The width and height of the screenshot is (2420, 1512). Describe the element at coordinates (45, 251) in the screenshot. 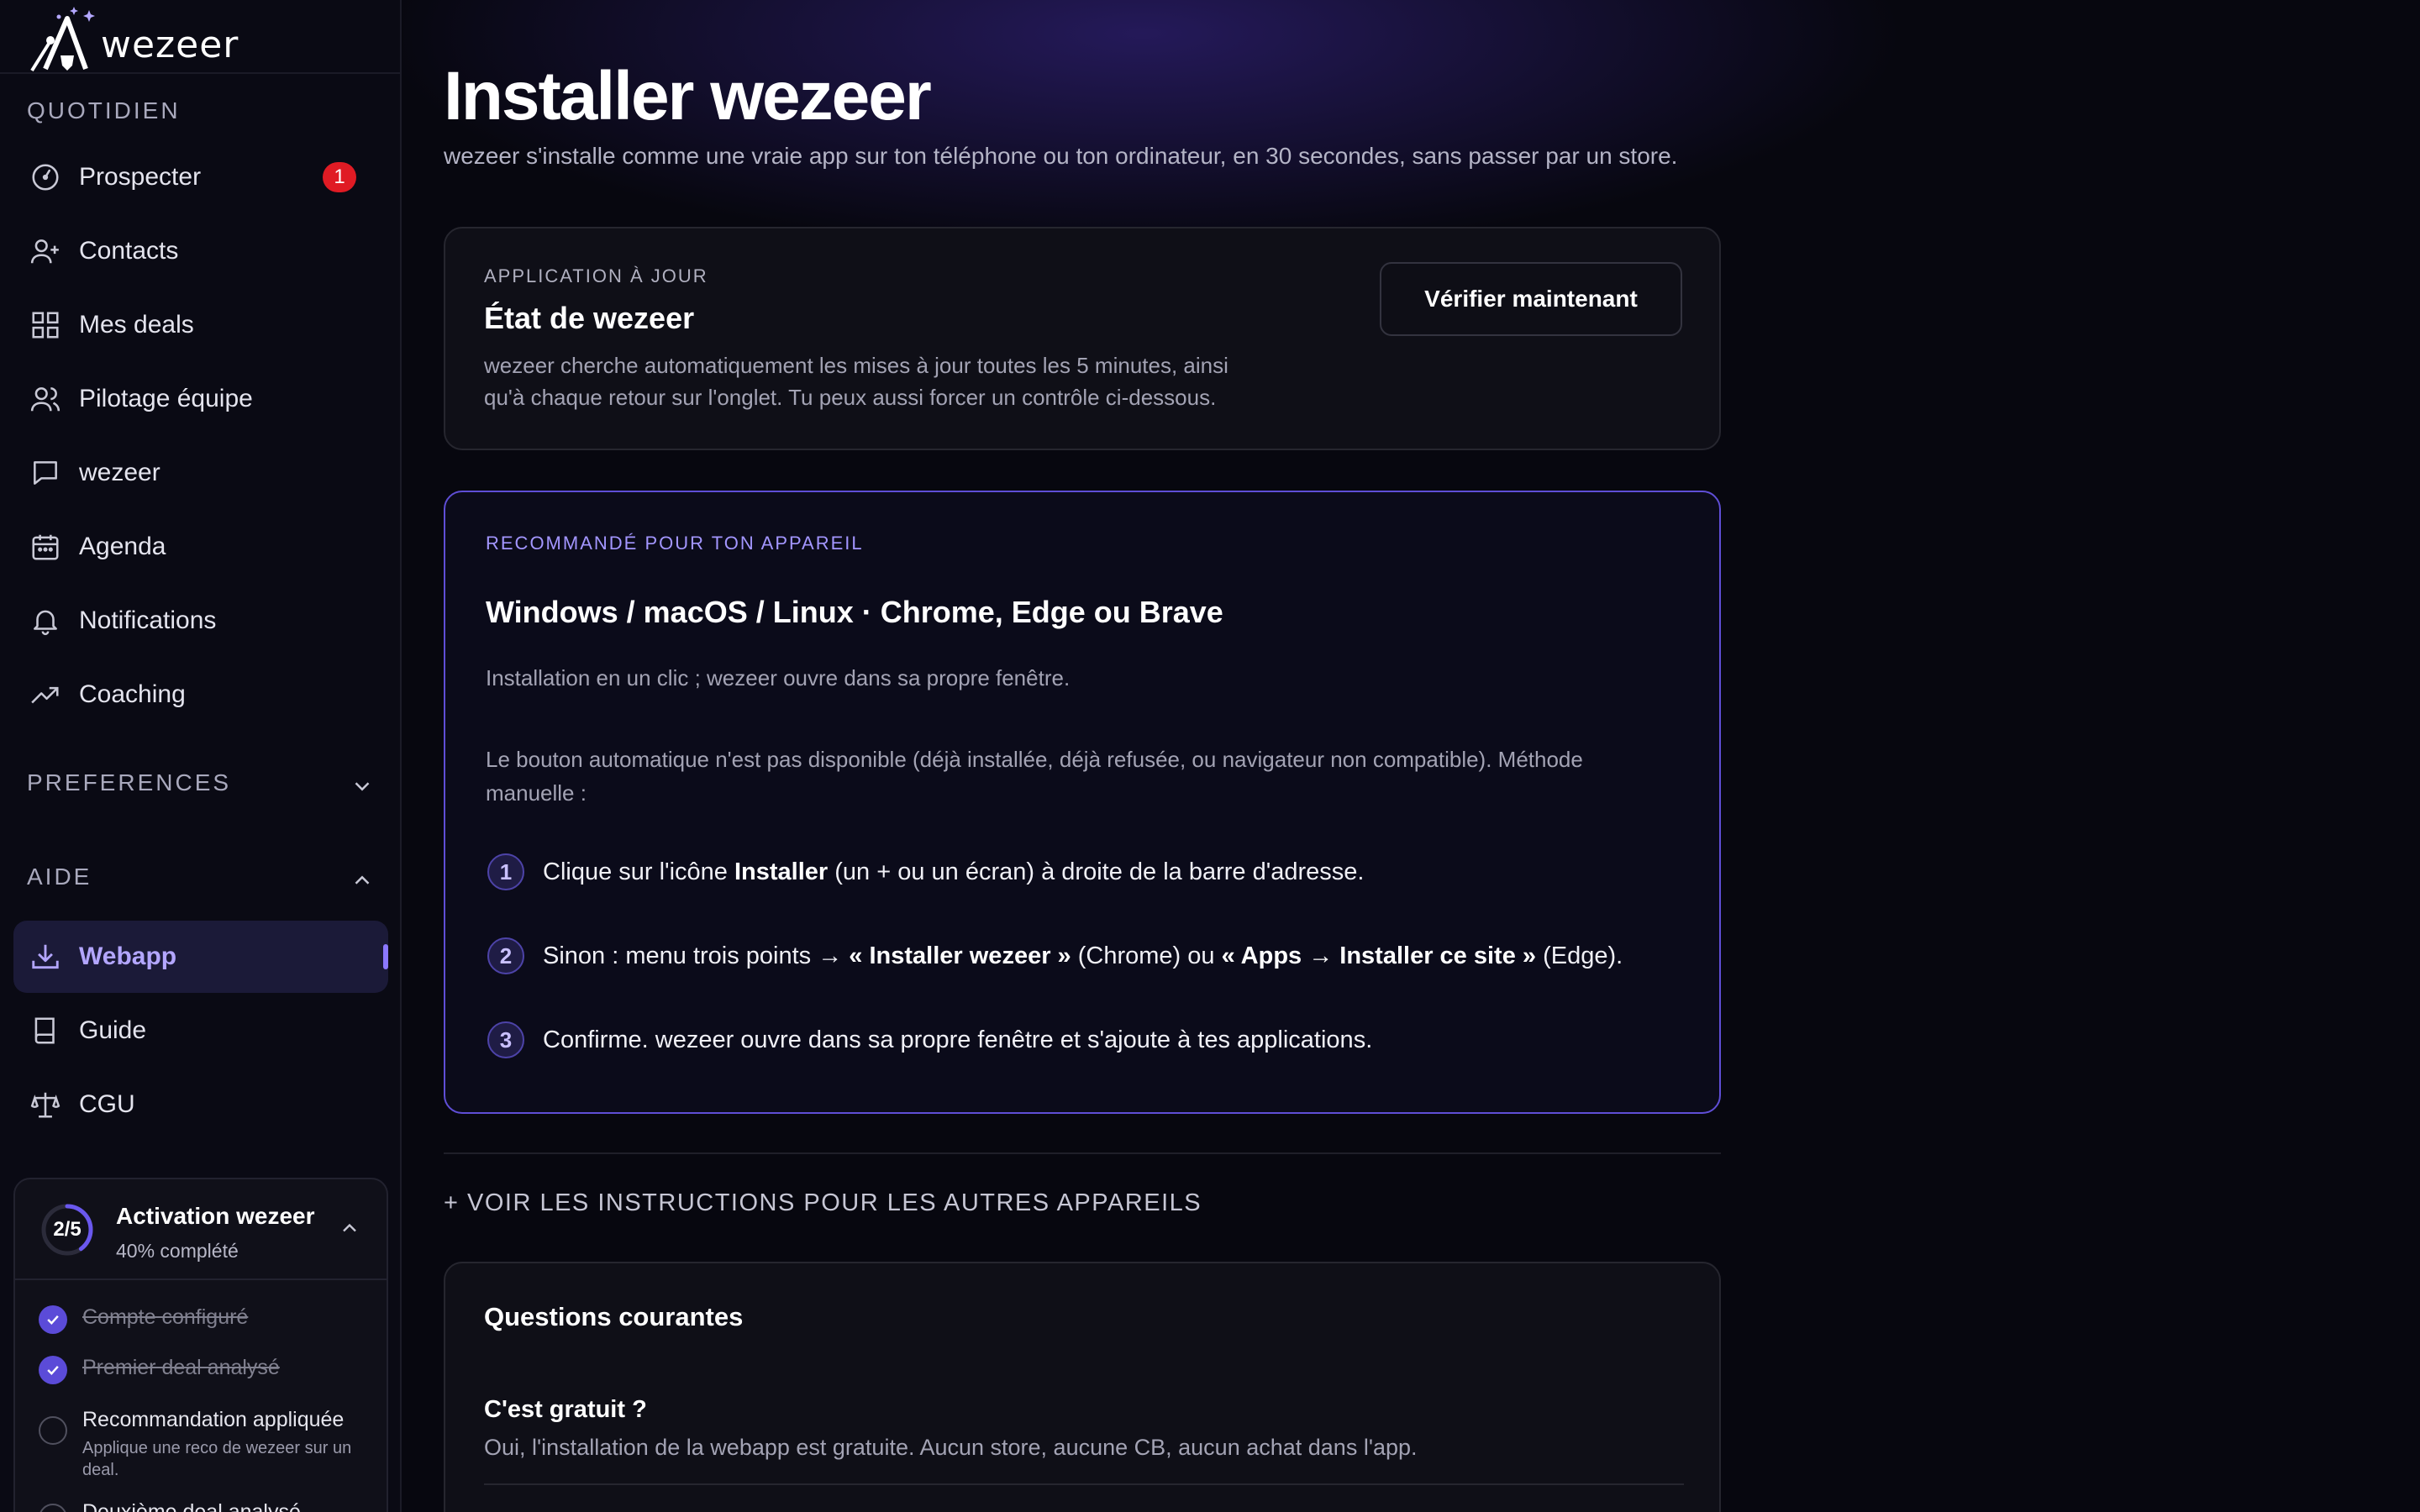

I see `user-plus-icon` at that location.